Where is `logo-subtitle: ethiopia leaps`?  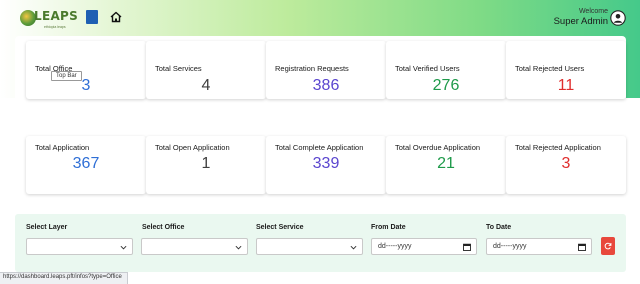 logo-subtitle: ethiopia leaps is located at coordinates (55, 27).